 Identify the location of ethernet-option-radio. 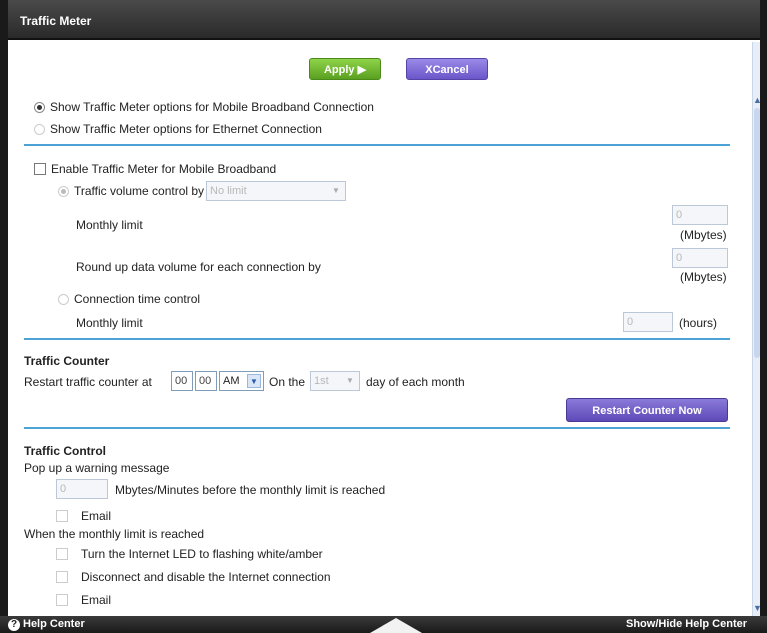
(39, 129).